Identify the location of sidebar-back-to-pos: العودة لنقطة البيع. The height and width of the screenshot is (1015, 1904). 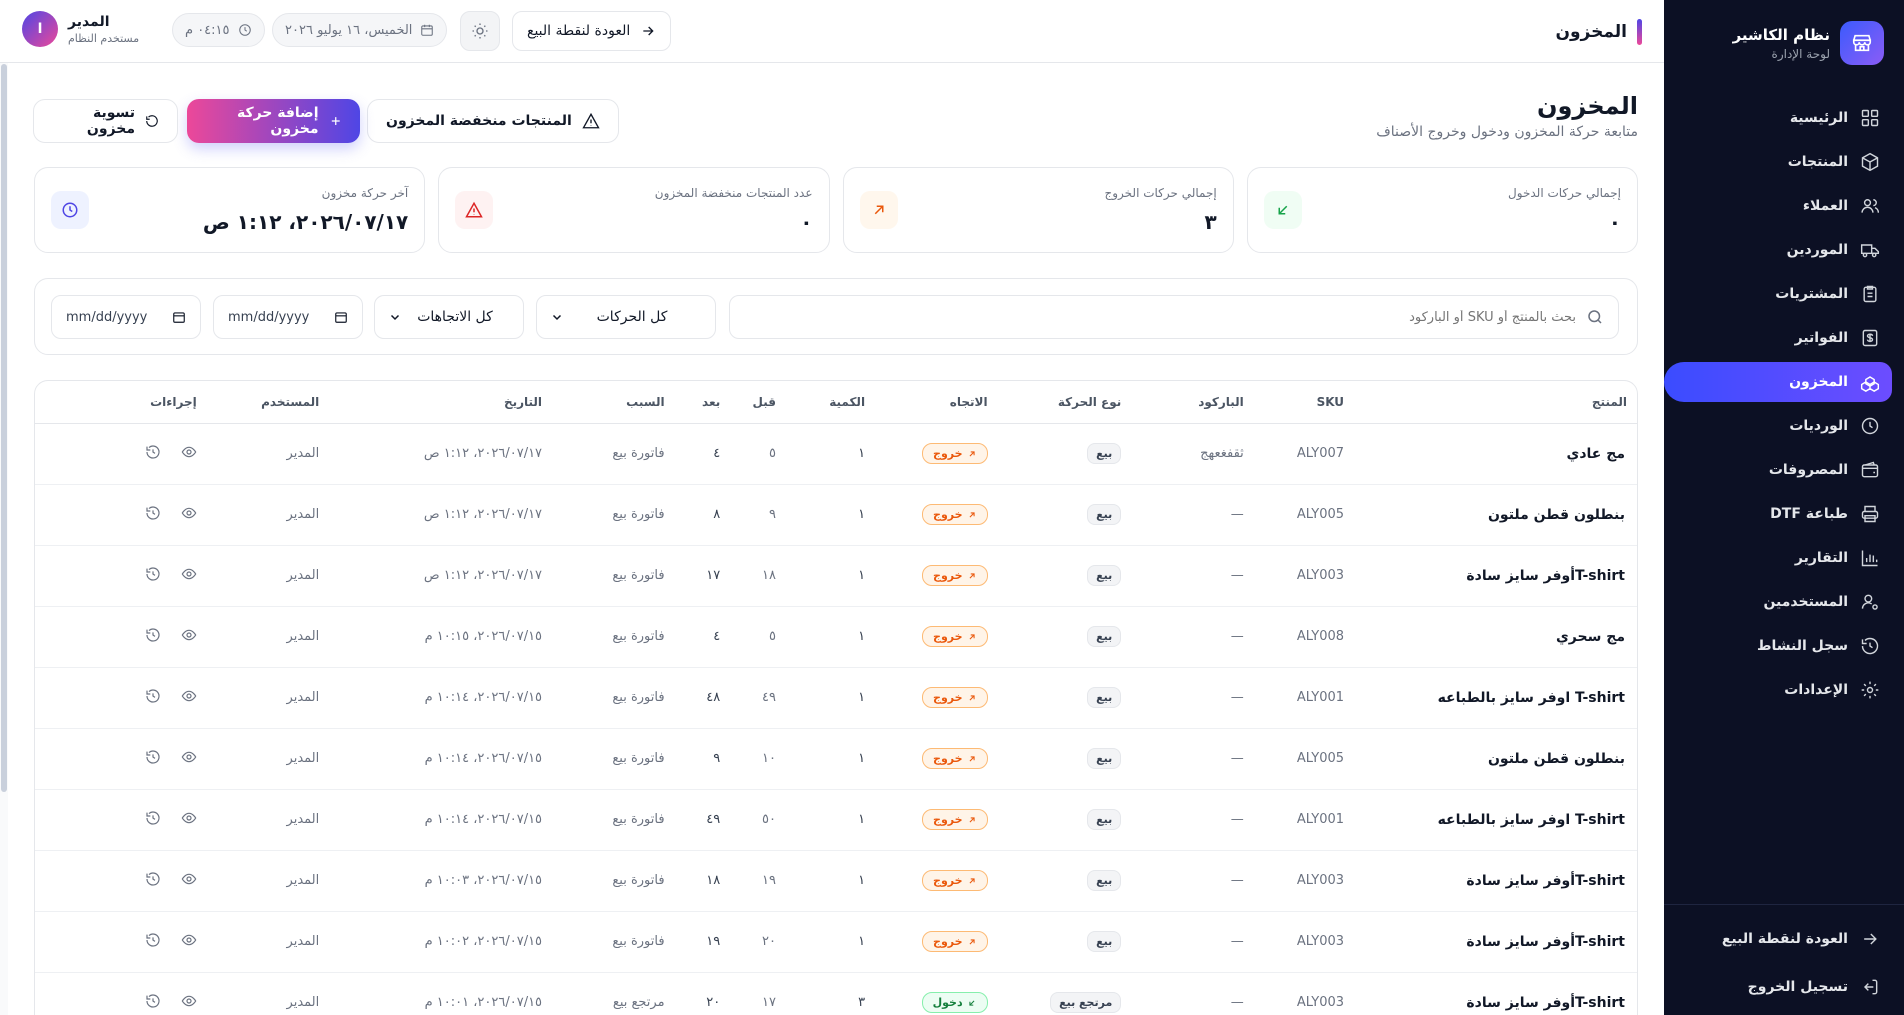
(1778, 939).